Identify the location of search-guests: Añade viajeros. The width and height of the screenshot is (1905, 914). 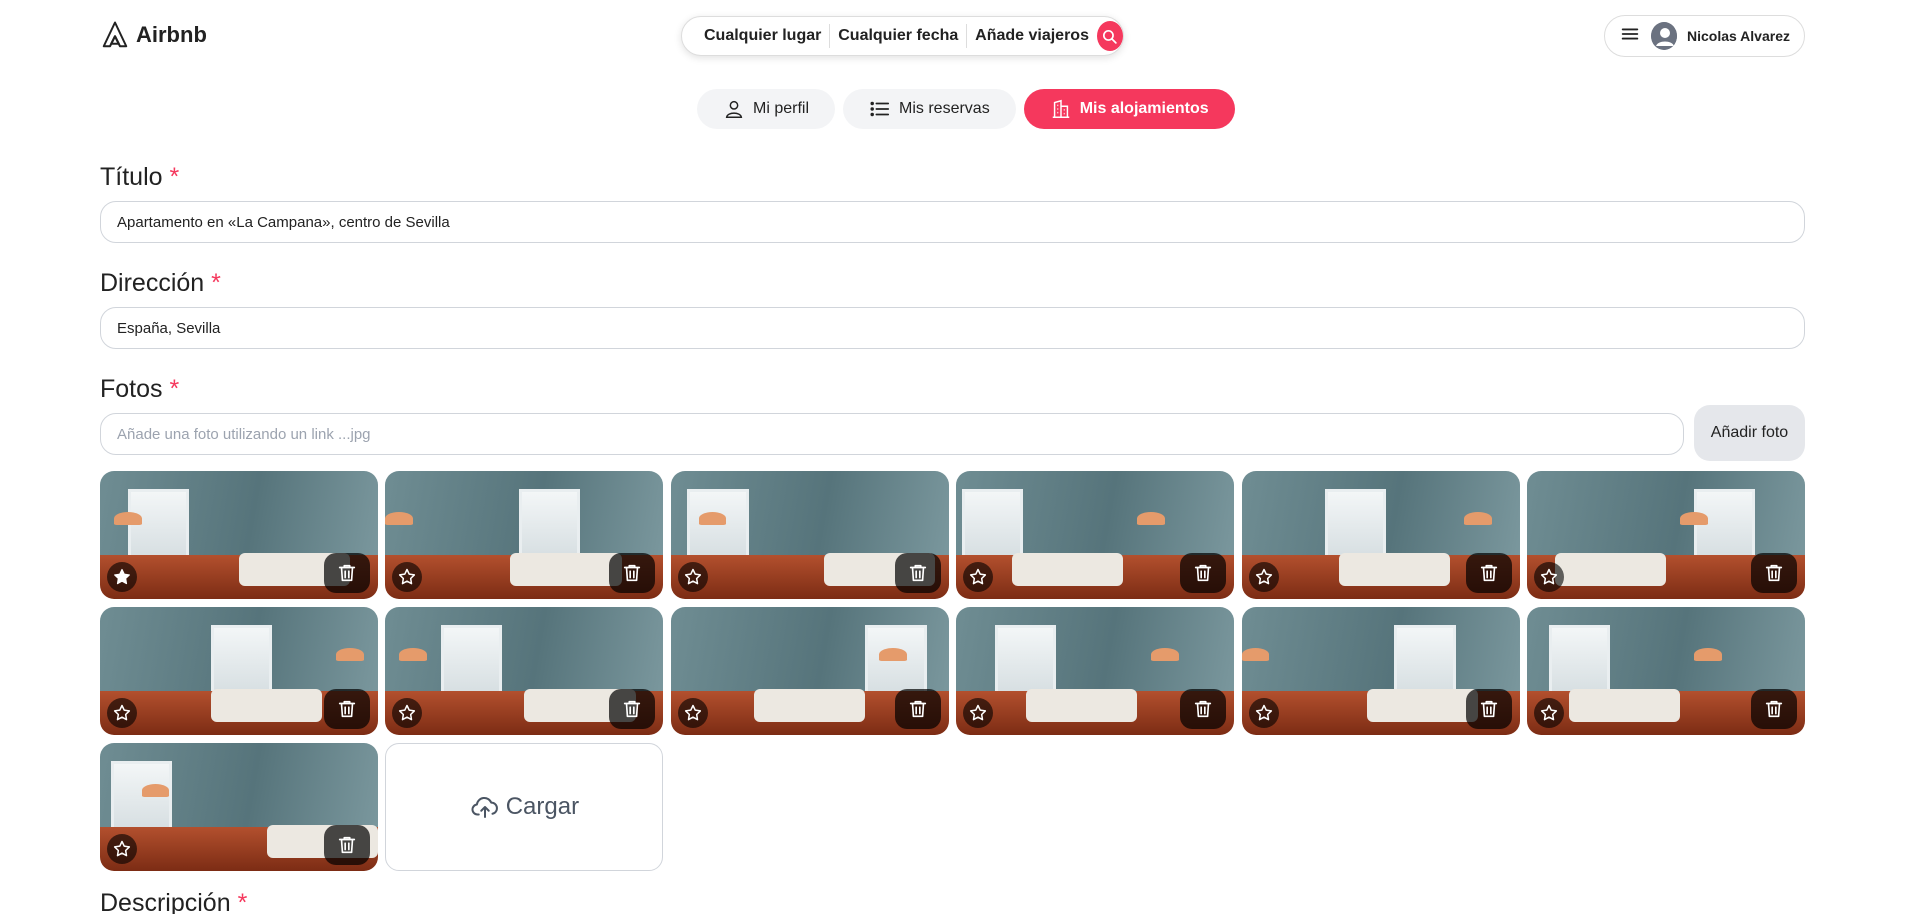
(1032, 36).